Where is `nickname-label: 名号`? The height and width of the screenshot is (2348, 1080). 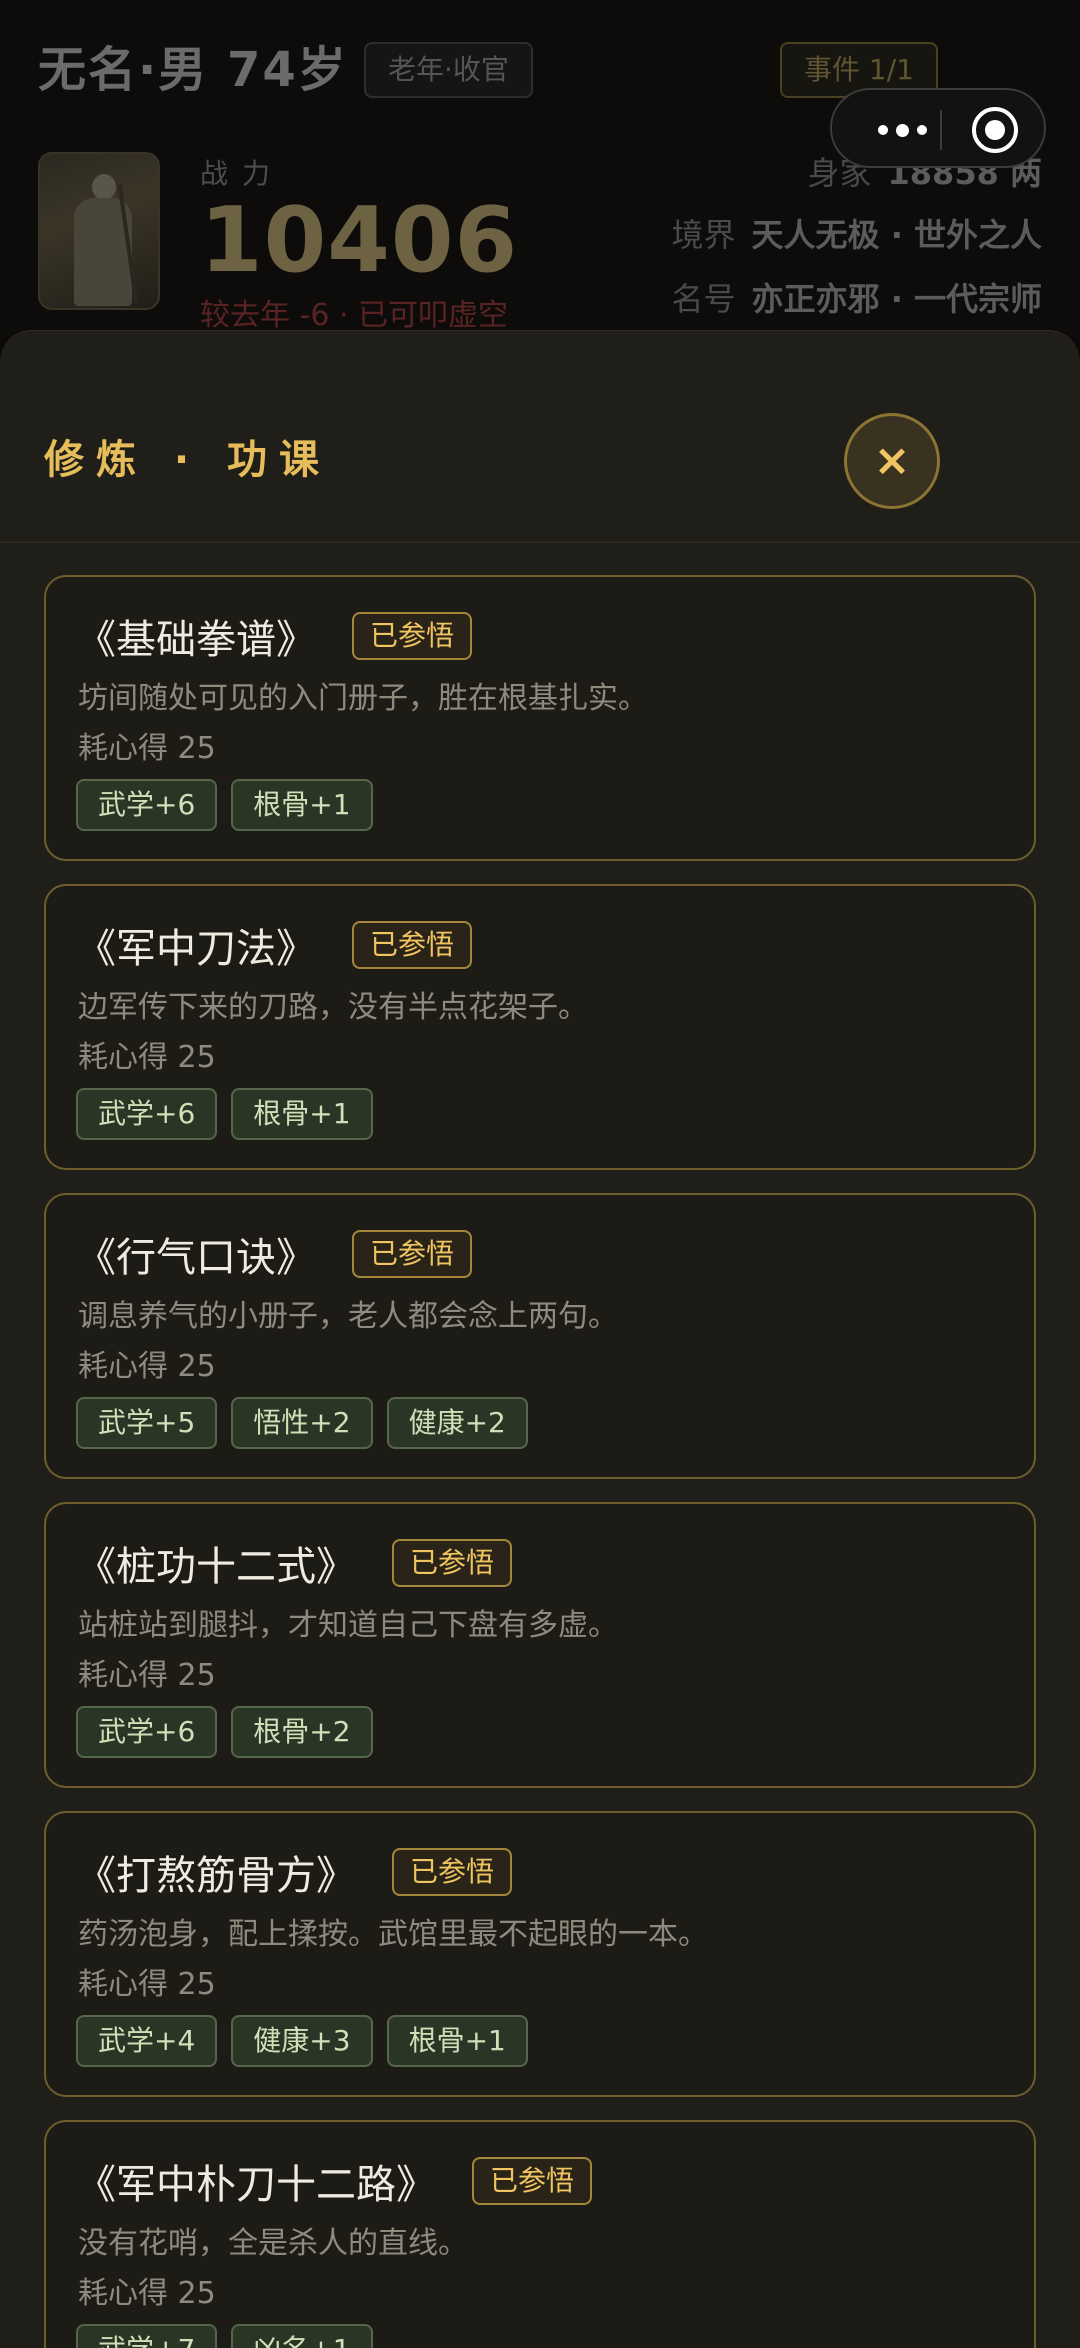 nickname-label: 名号 is located at coordinates (703, 299).